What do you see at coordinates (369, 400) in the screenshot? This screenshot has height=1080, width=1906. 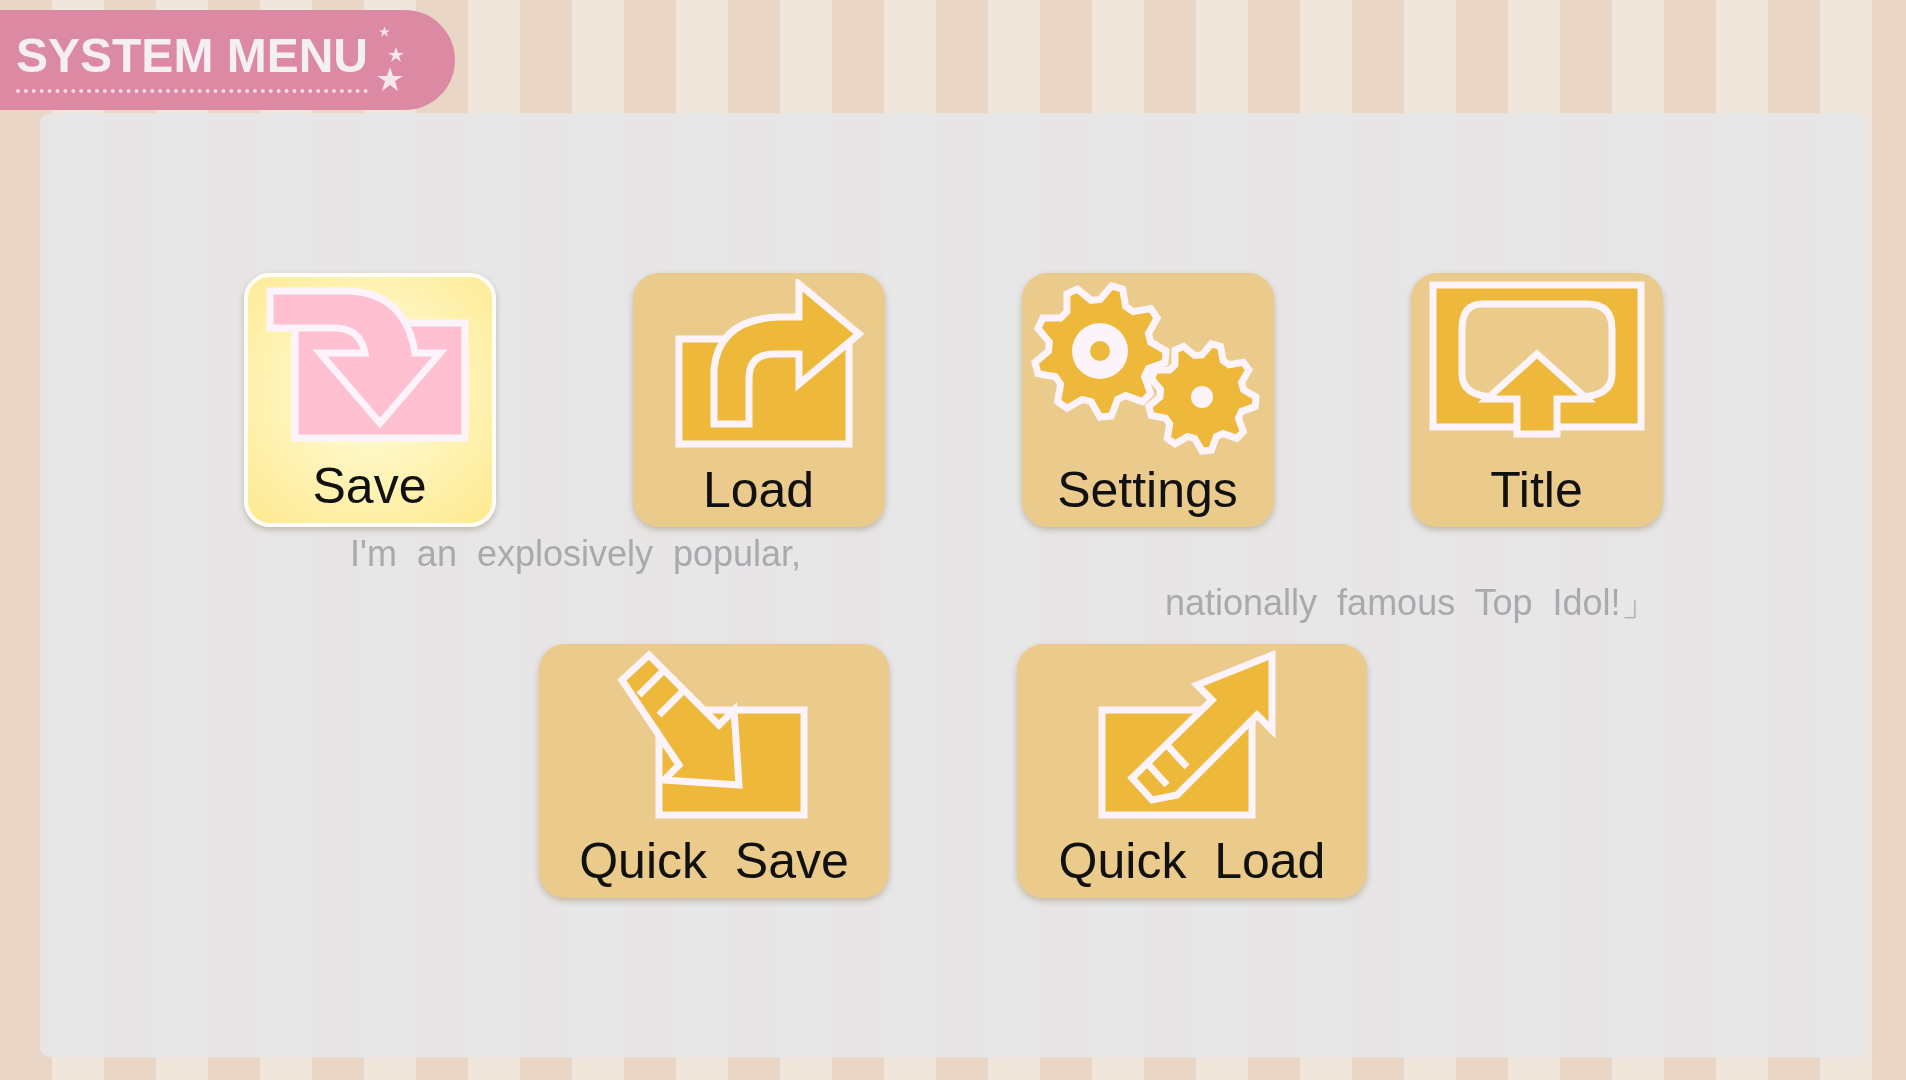 I see `menu-button: Save` at bounding box center [369, 400].